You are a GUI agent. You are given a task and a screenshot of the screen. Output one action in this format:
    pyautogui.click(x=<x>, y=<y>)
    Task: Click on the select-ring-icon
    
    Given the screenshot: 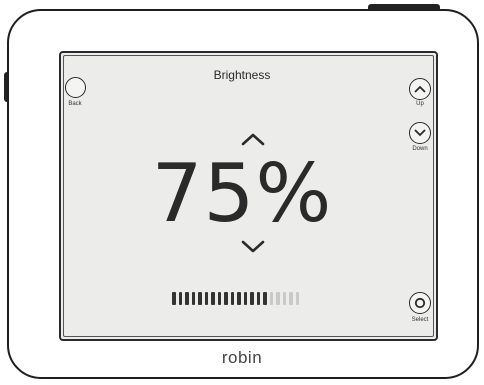 What is the action you would take?
    pyautogui.click(x=420, y=303)
    